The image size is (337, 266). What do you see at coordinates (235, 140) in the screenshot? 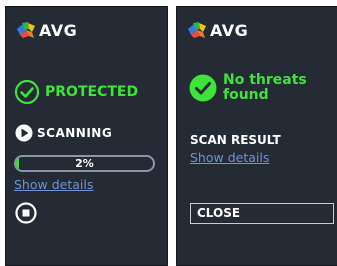
I see `scan-result-label: SCAN RESULT` at bounding box center [235, 140].